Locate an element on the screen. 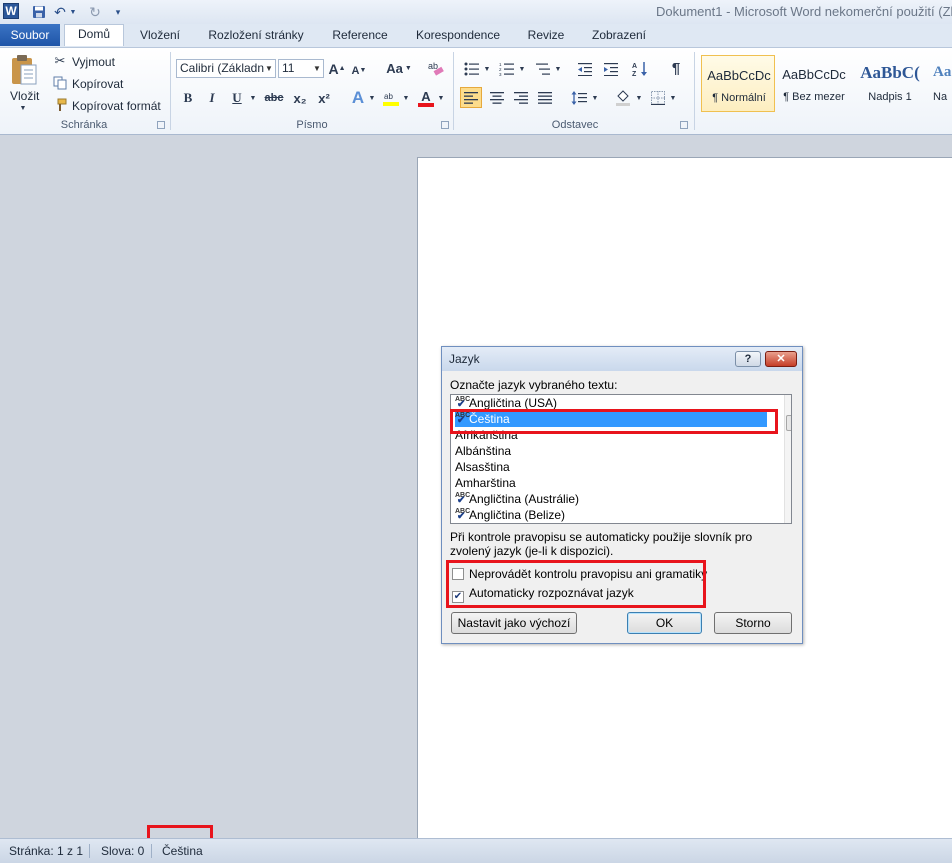 The image size is (952, 863). borders-icon is located at coordinates (658, 97).